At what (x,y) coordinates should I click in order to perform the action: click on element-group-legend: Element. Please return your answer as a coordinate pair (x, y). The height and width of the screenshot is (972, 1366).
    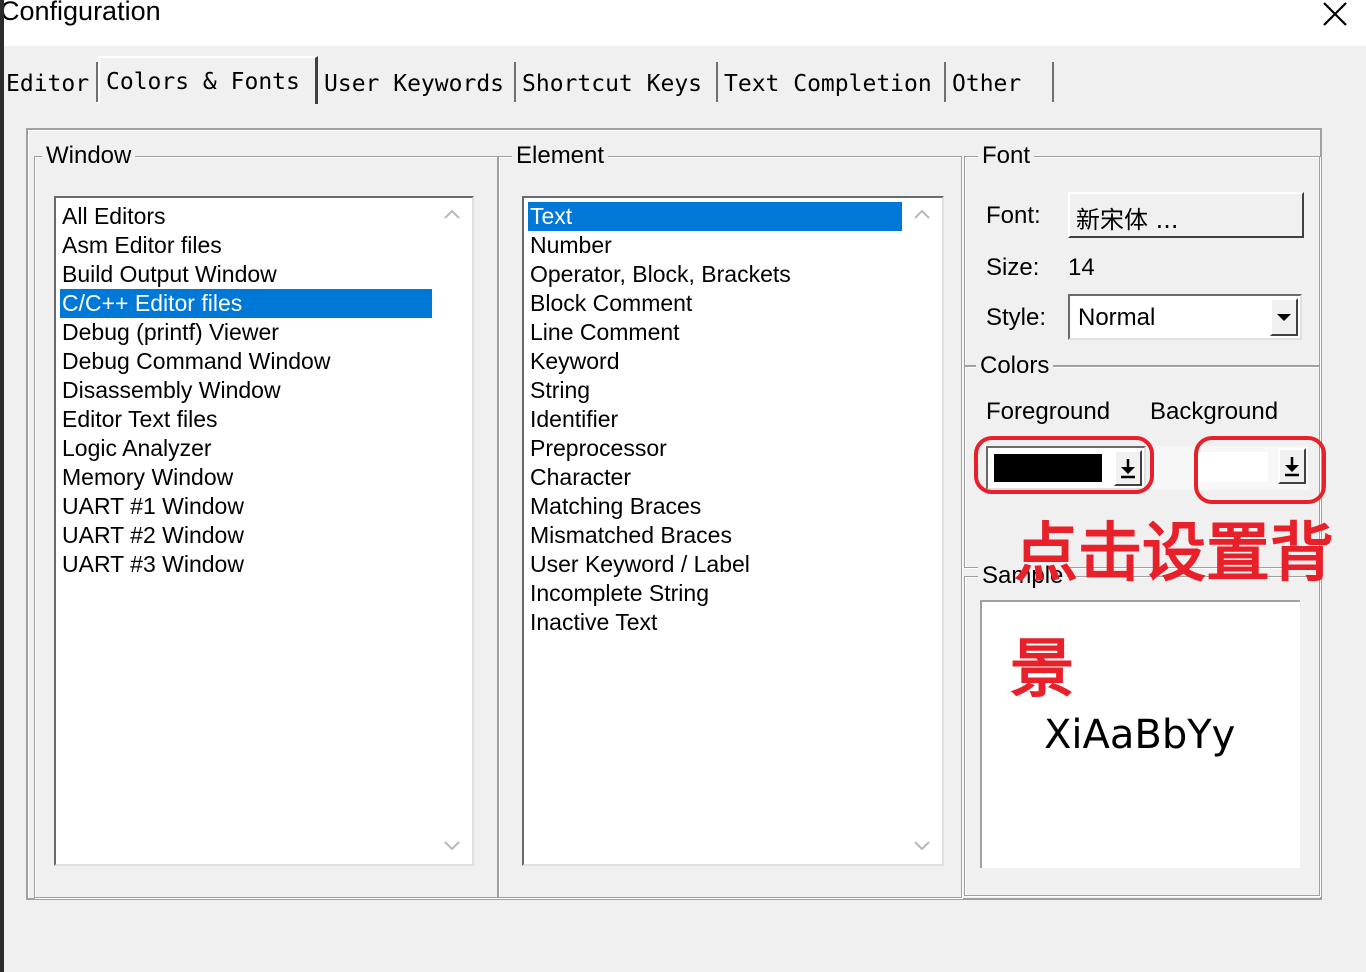
    Looking at the image, I should click on (560, 156).